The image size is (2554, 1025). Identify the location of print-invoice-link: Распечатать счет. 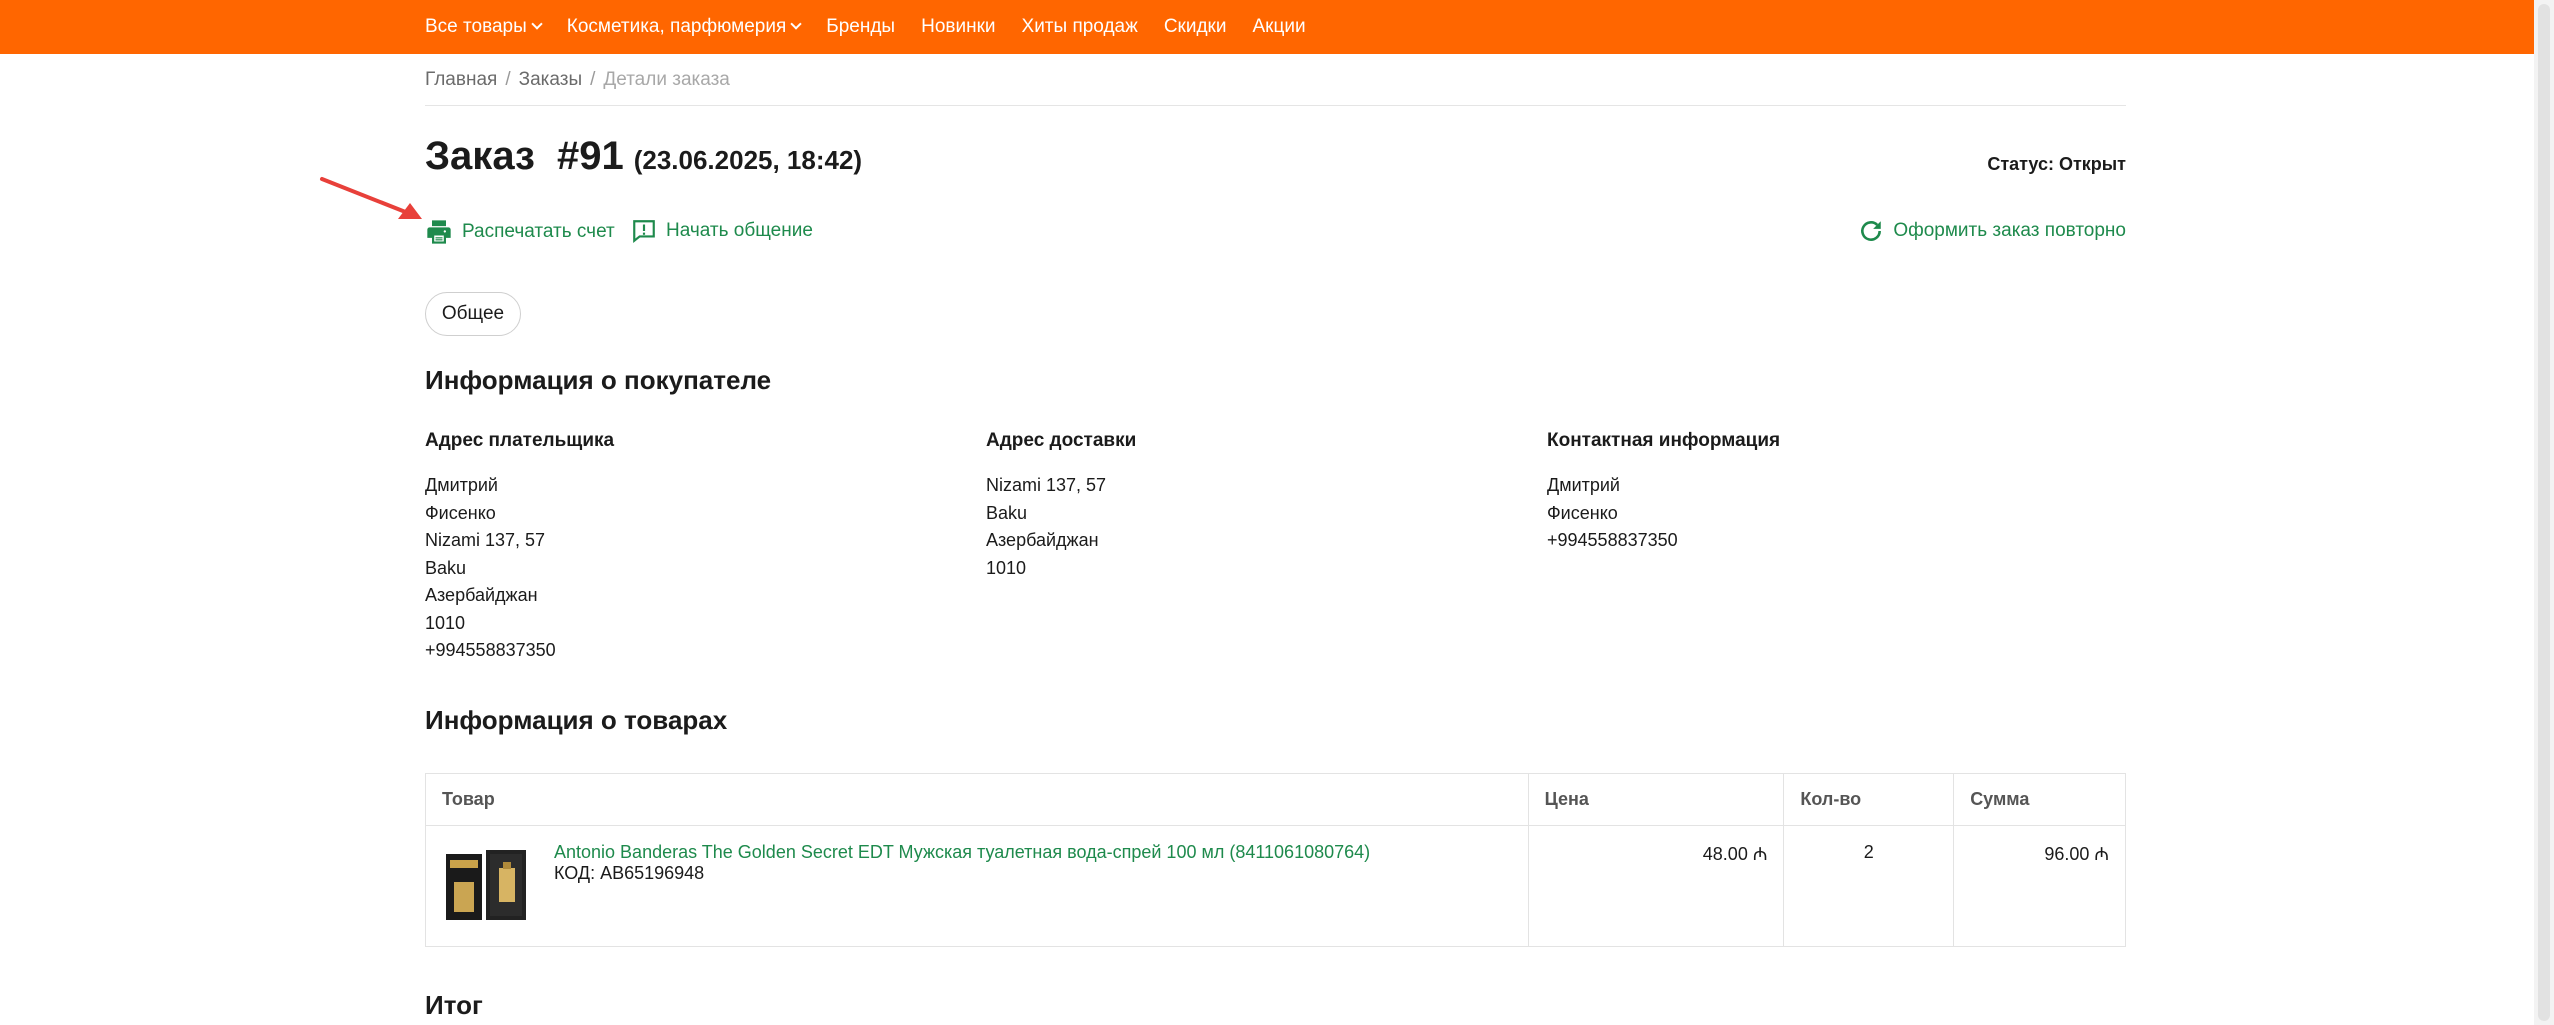
(520, 232).